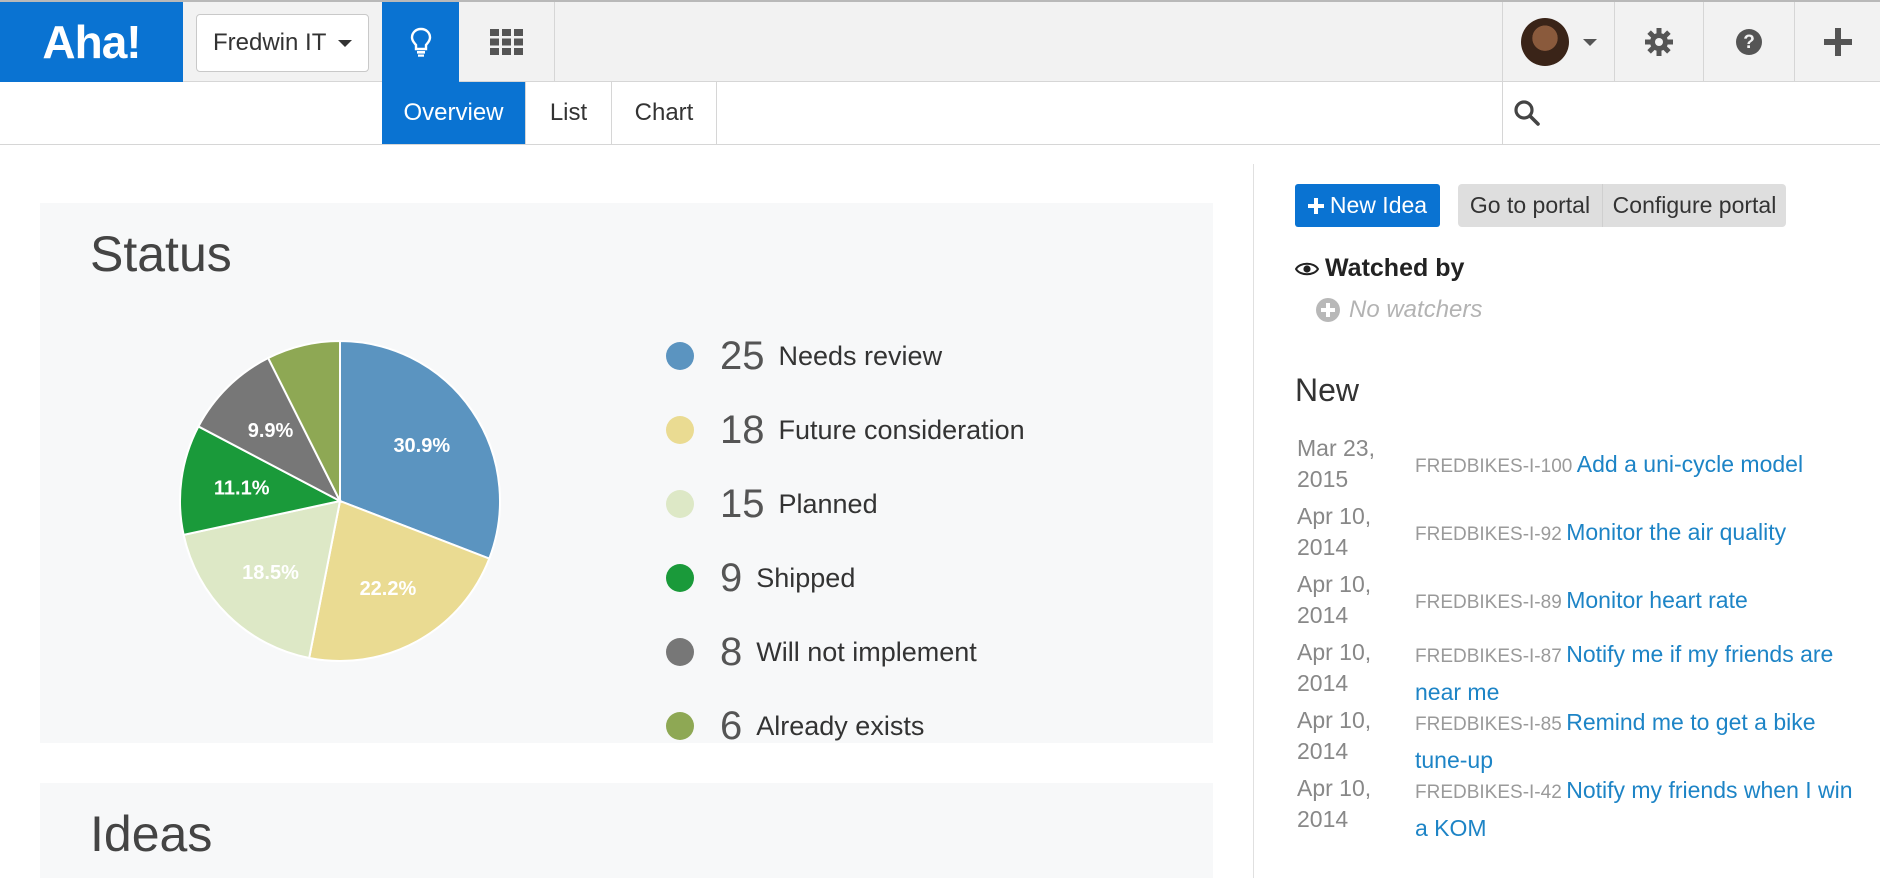 The width and height of the screenshot is (1880, 878). What do you see at coordinates (901, 429) in the screenshot?
I see `legend-label: Future consideration` at bounding box center [901, 429].